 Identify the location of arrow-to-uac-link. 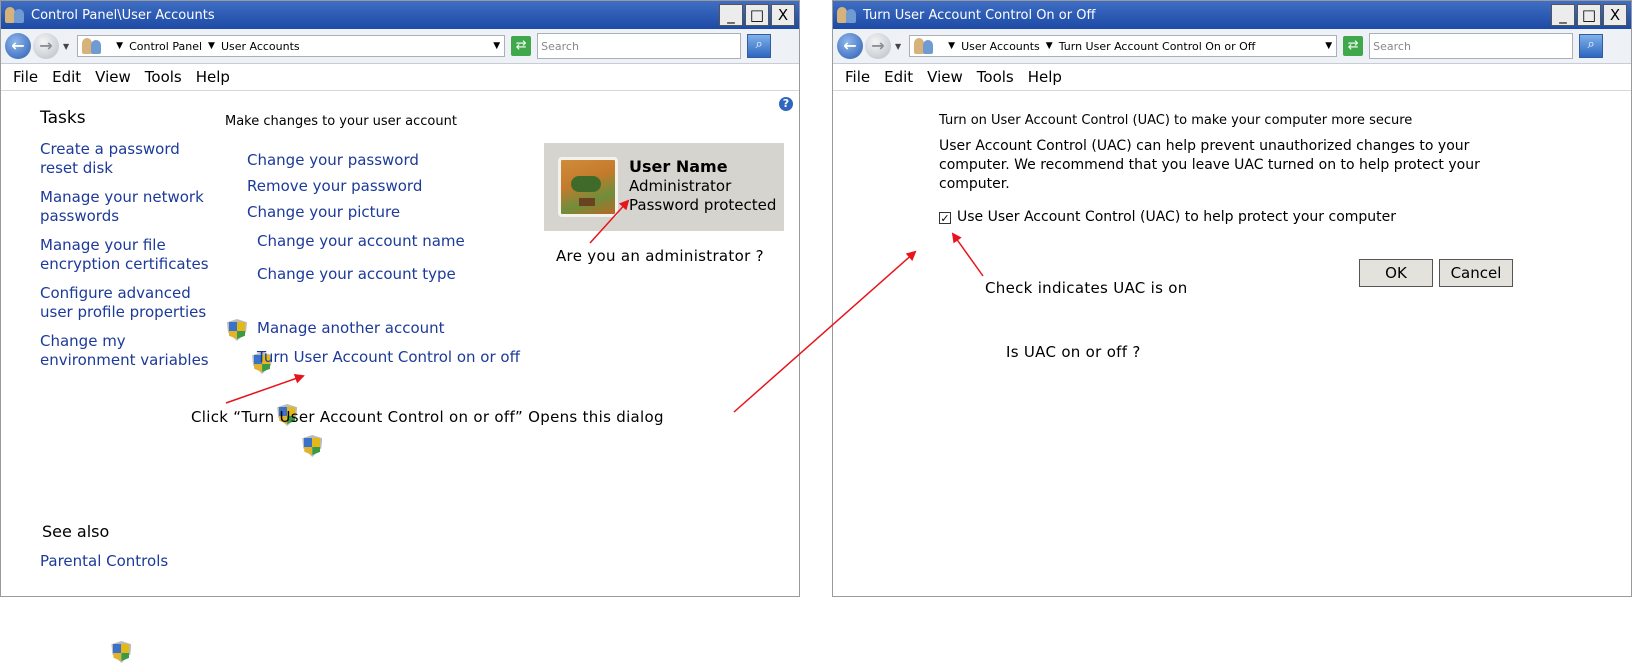
(265, 388).